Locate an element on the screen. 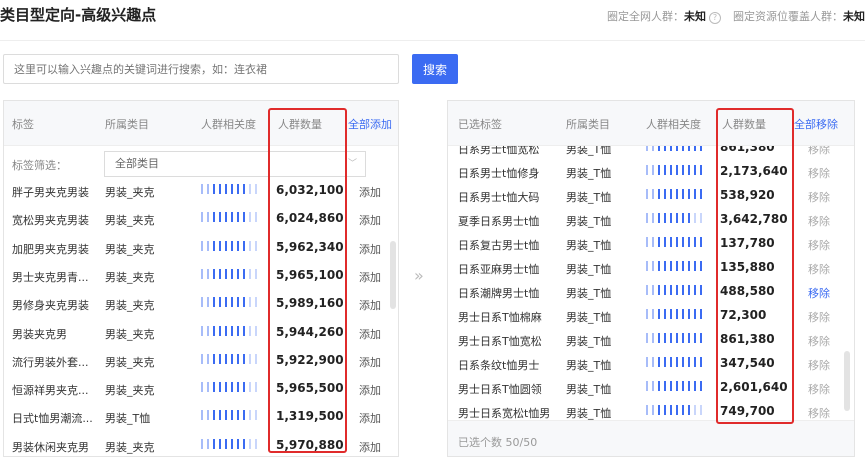  selected-tag-name: 男士日系T恤宽松 is located at coordinates (500, 341).